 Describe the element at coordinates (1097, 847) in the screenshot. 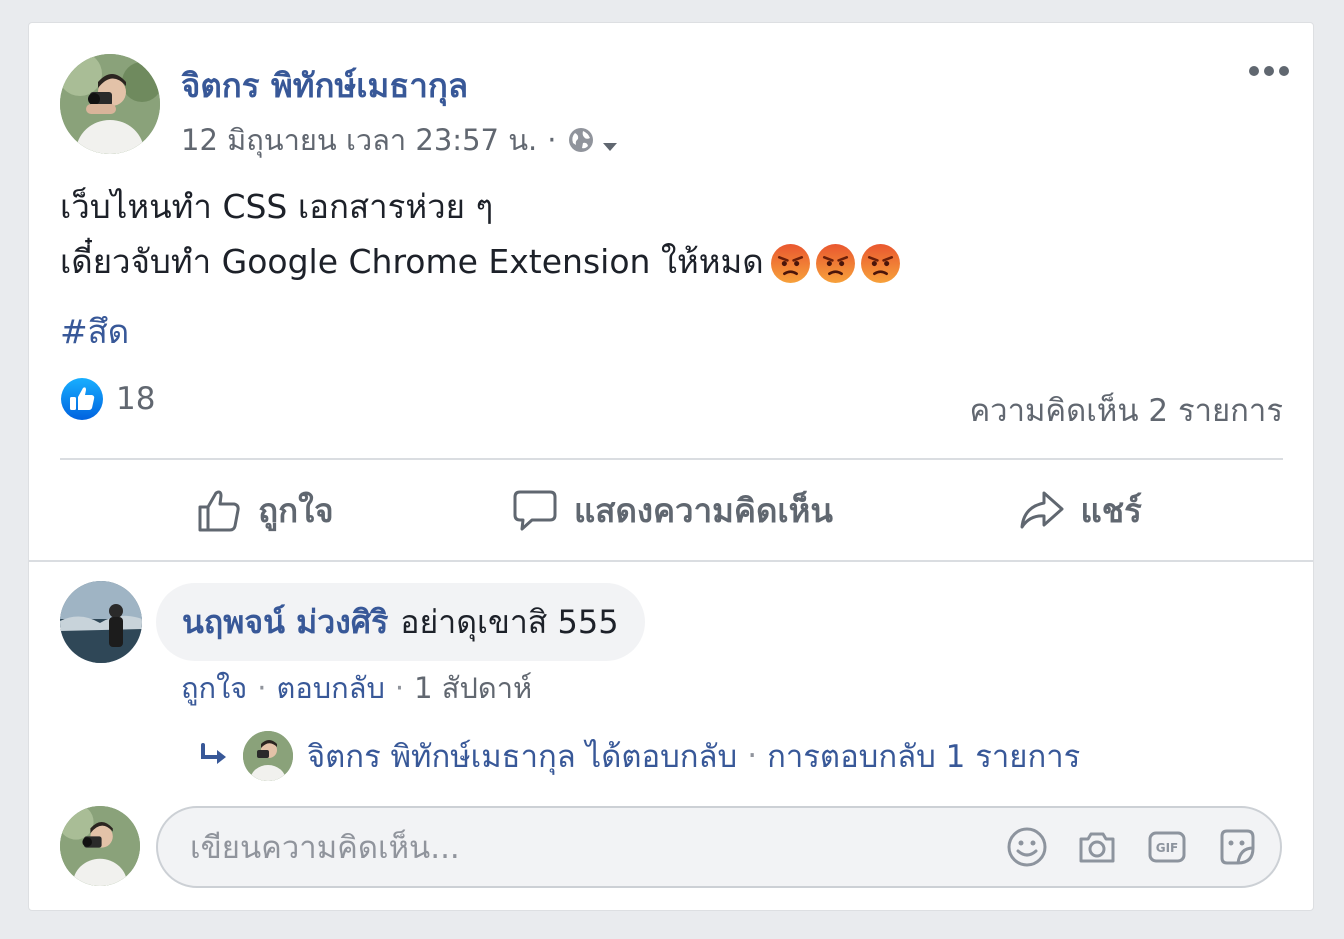

I see `camera-icon` at that location.